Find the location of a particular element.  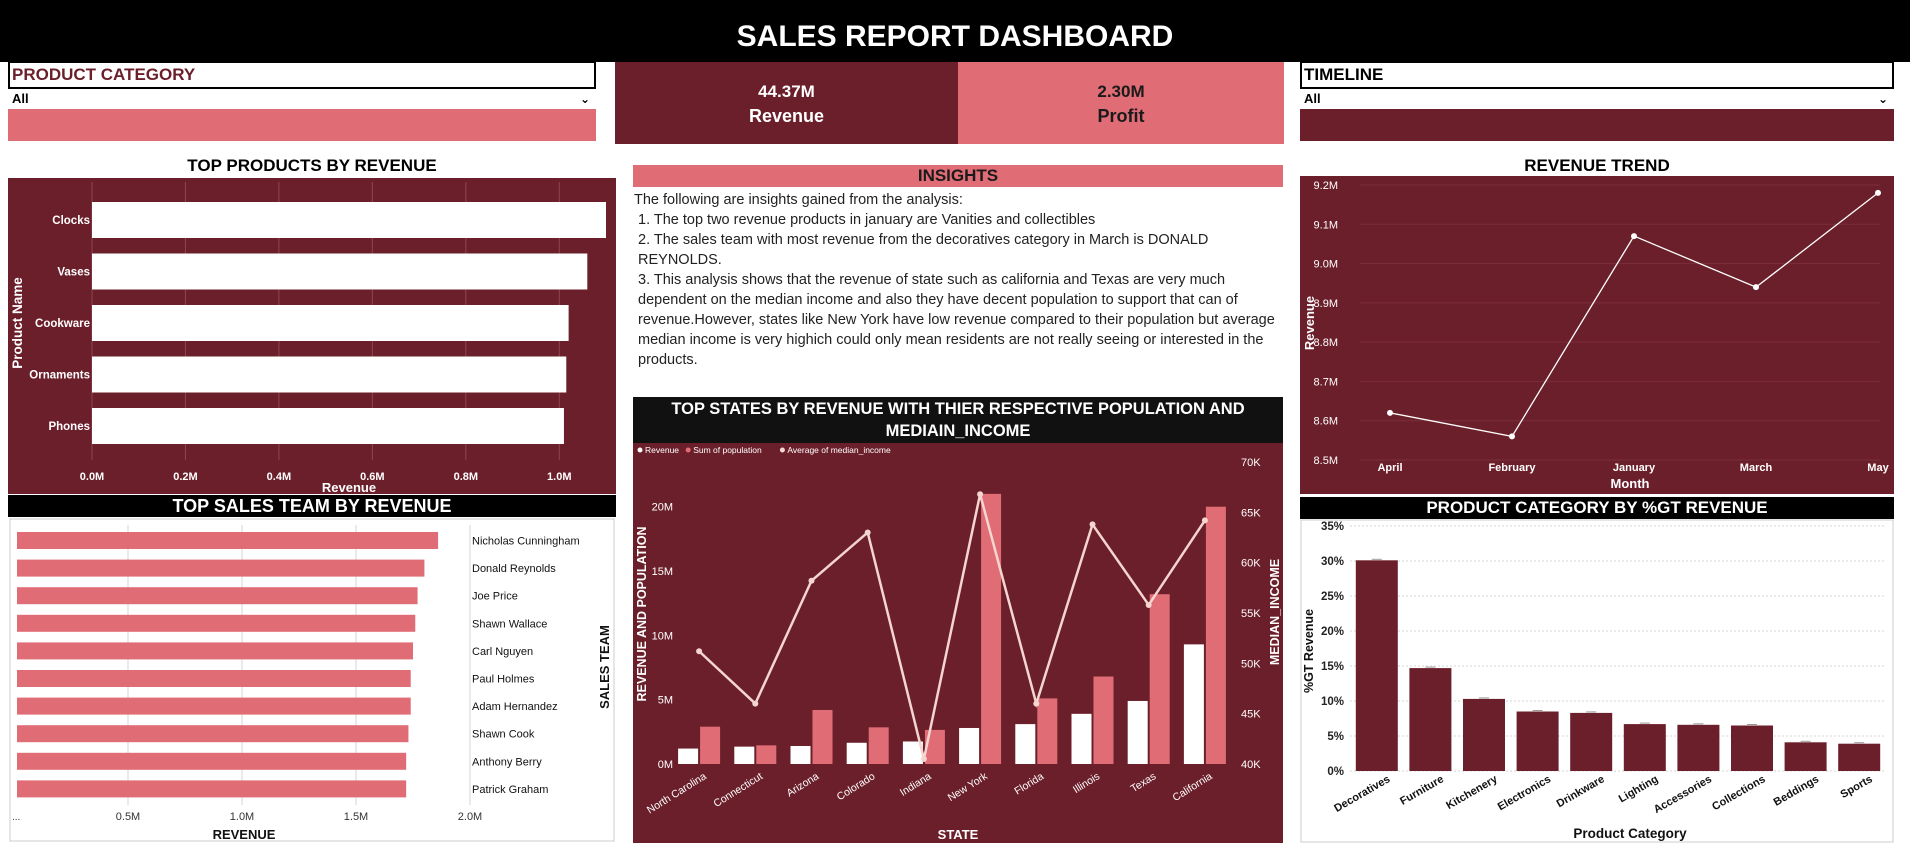

y-tick-label: 9.0M is located at coordinates (1326, 265).